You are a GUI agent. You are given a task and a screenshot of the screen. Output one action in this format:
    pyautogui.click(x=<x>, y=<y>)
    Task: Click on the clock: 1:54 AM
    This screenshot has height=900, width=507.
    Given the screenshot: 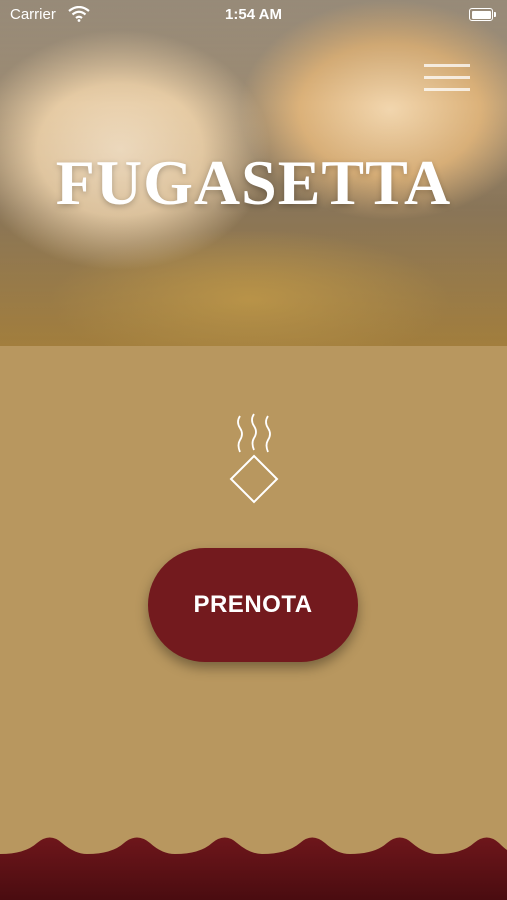 What is the action you would take?
    pyautogui.click(x=253, y=14)
    